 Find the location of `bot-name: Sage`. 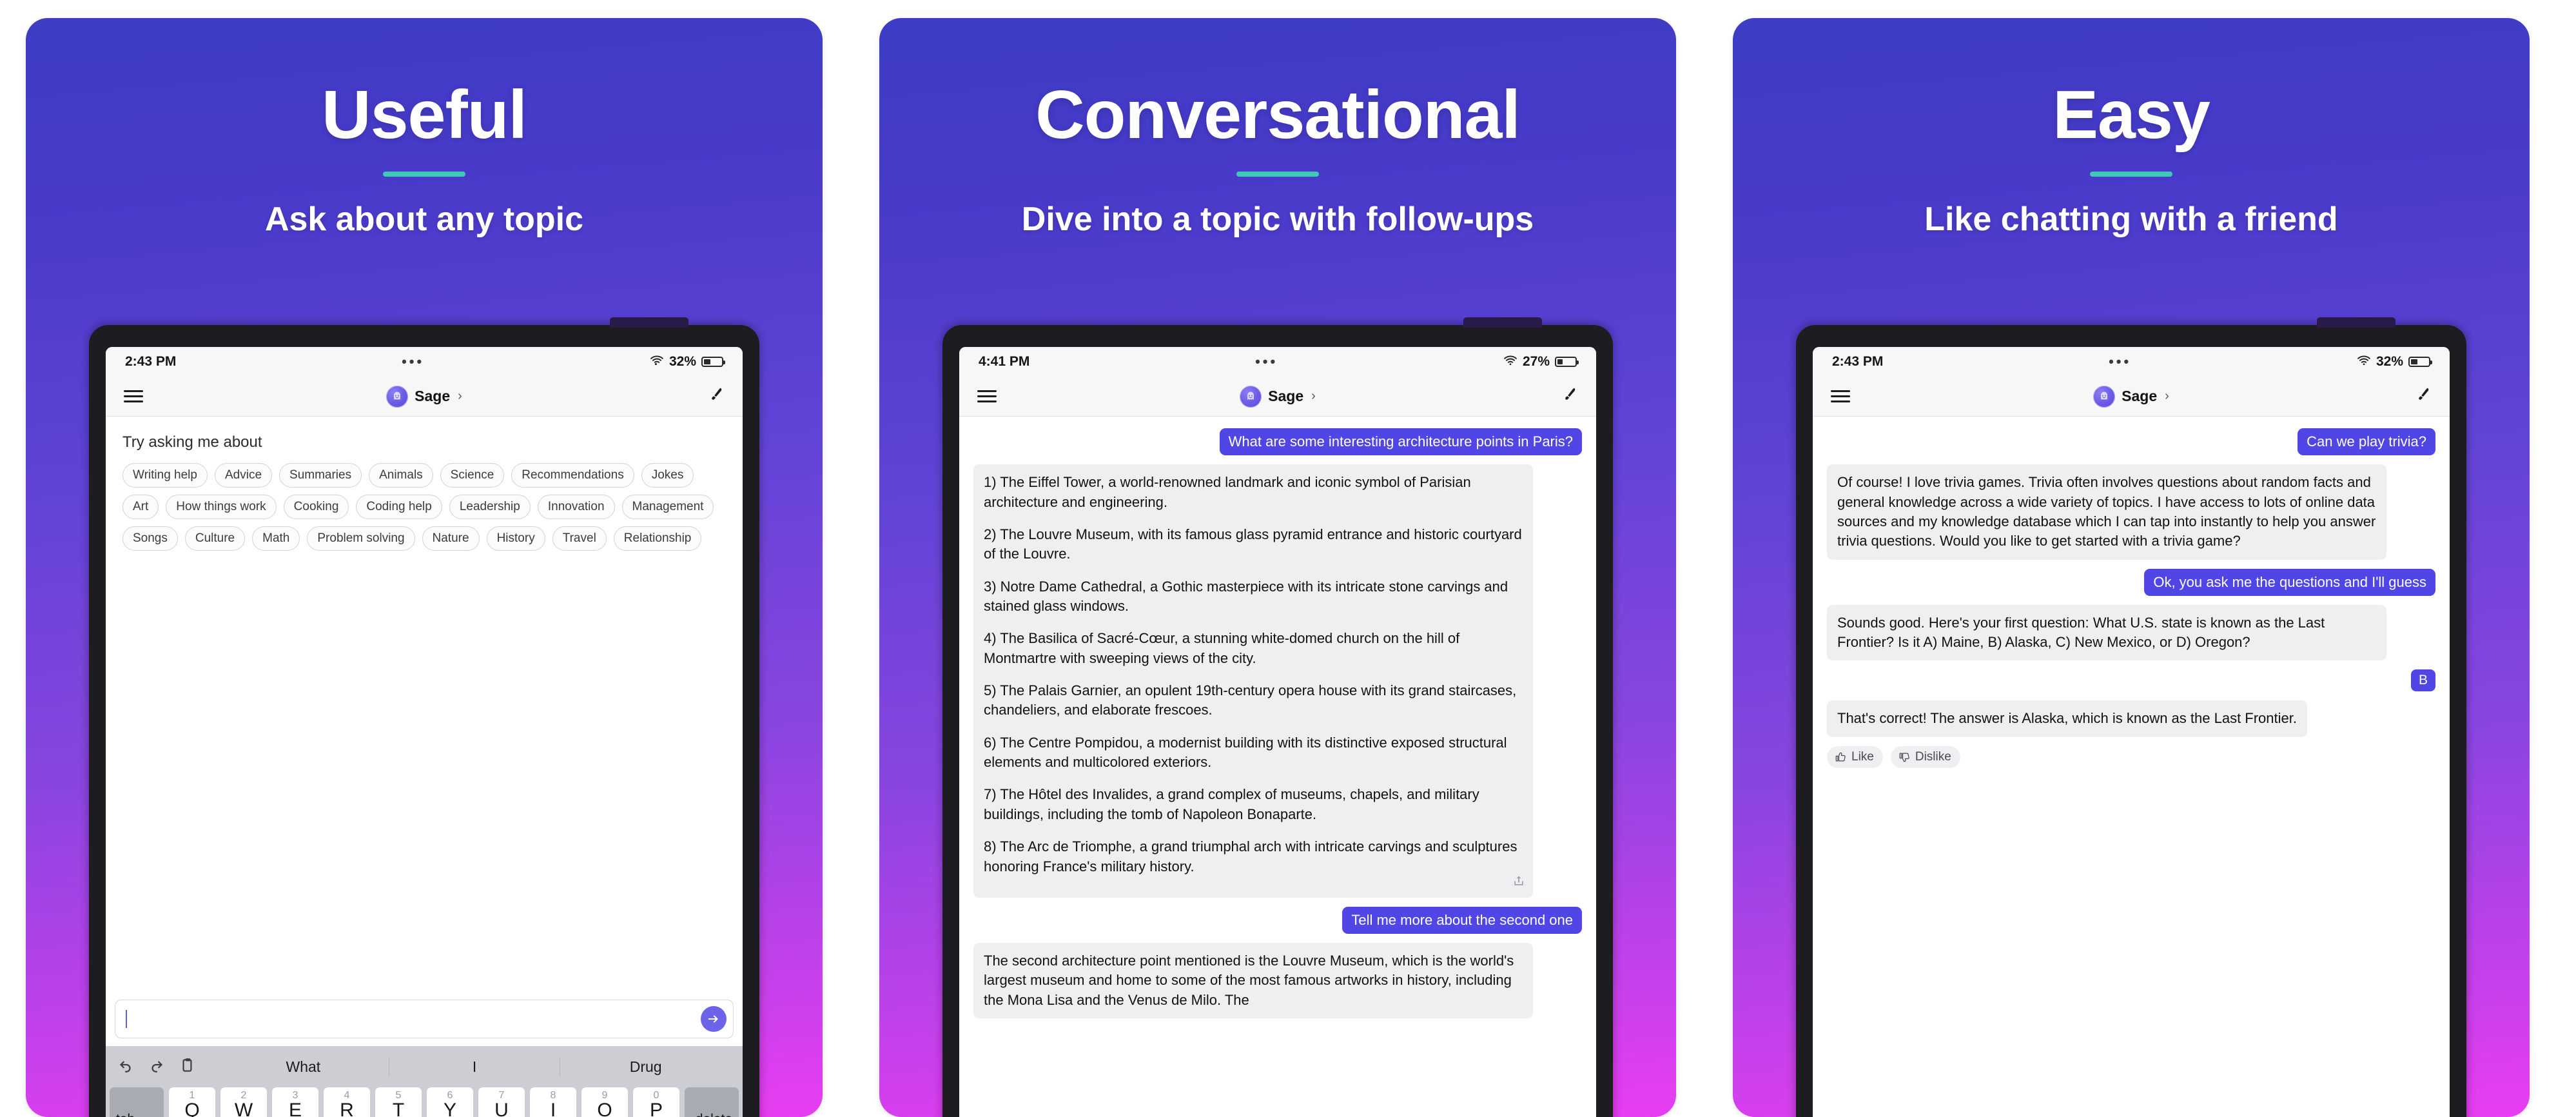

bot-name: Sage is located at coordinates (433, 396).